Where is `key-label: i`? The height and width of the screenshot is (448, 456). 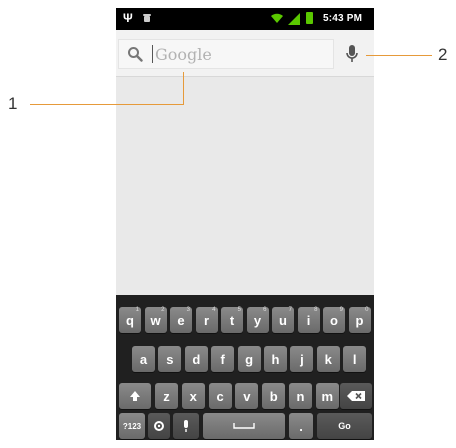
key-label: i is located at coordinates (308, 320).